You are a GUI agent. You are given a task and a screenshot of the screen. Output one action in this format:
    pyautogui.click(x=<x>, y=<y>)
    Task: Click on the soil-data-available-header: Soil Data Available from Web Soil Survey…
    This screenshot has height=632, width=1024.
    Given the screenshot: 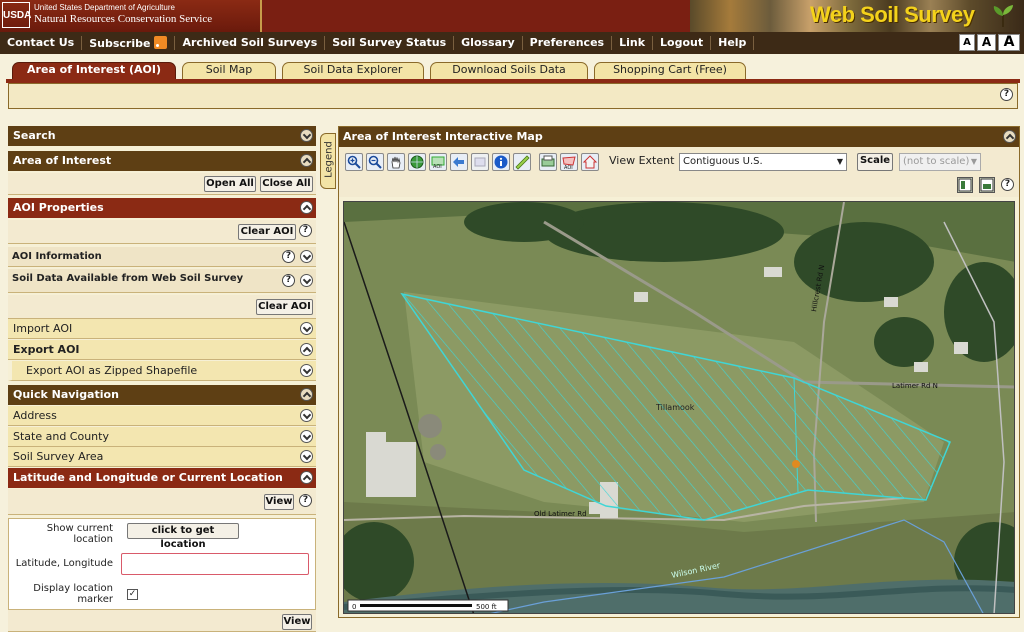 What is the action you would take?
    pyautogui.click(x=162, y=281)
    